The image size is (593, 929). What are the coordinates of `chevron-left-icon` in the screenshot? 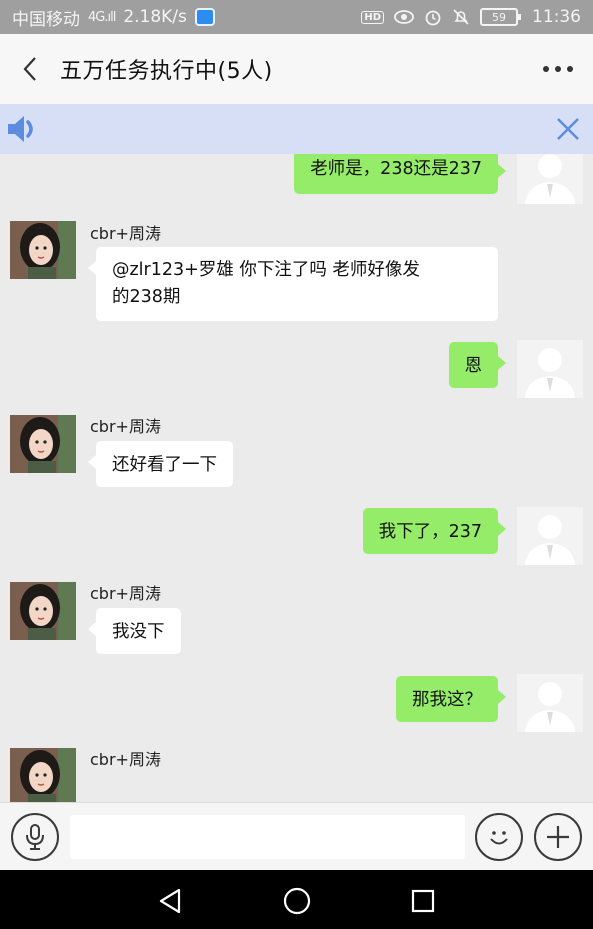 It's located at (29, 69).